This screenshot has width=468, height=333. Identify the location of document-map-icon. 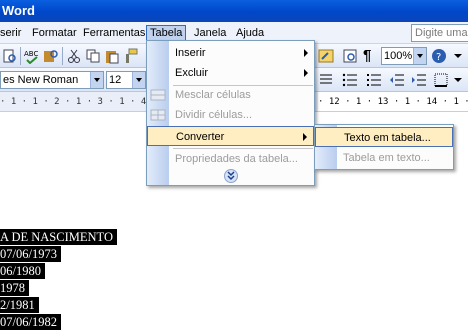
(350, 56).